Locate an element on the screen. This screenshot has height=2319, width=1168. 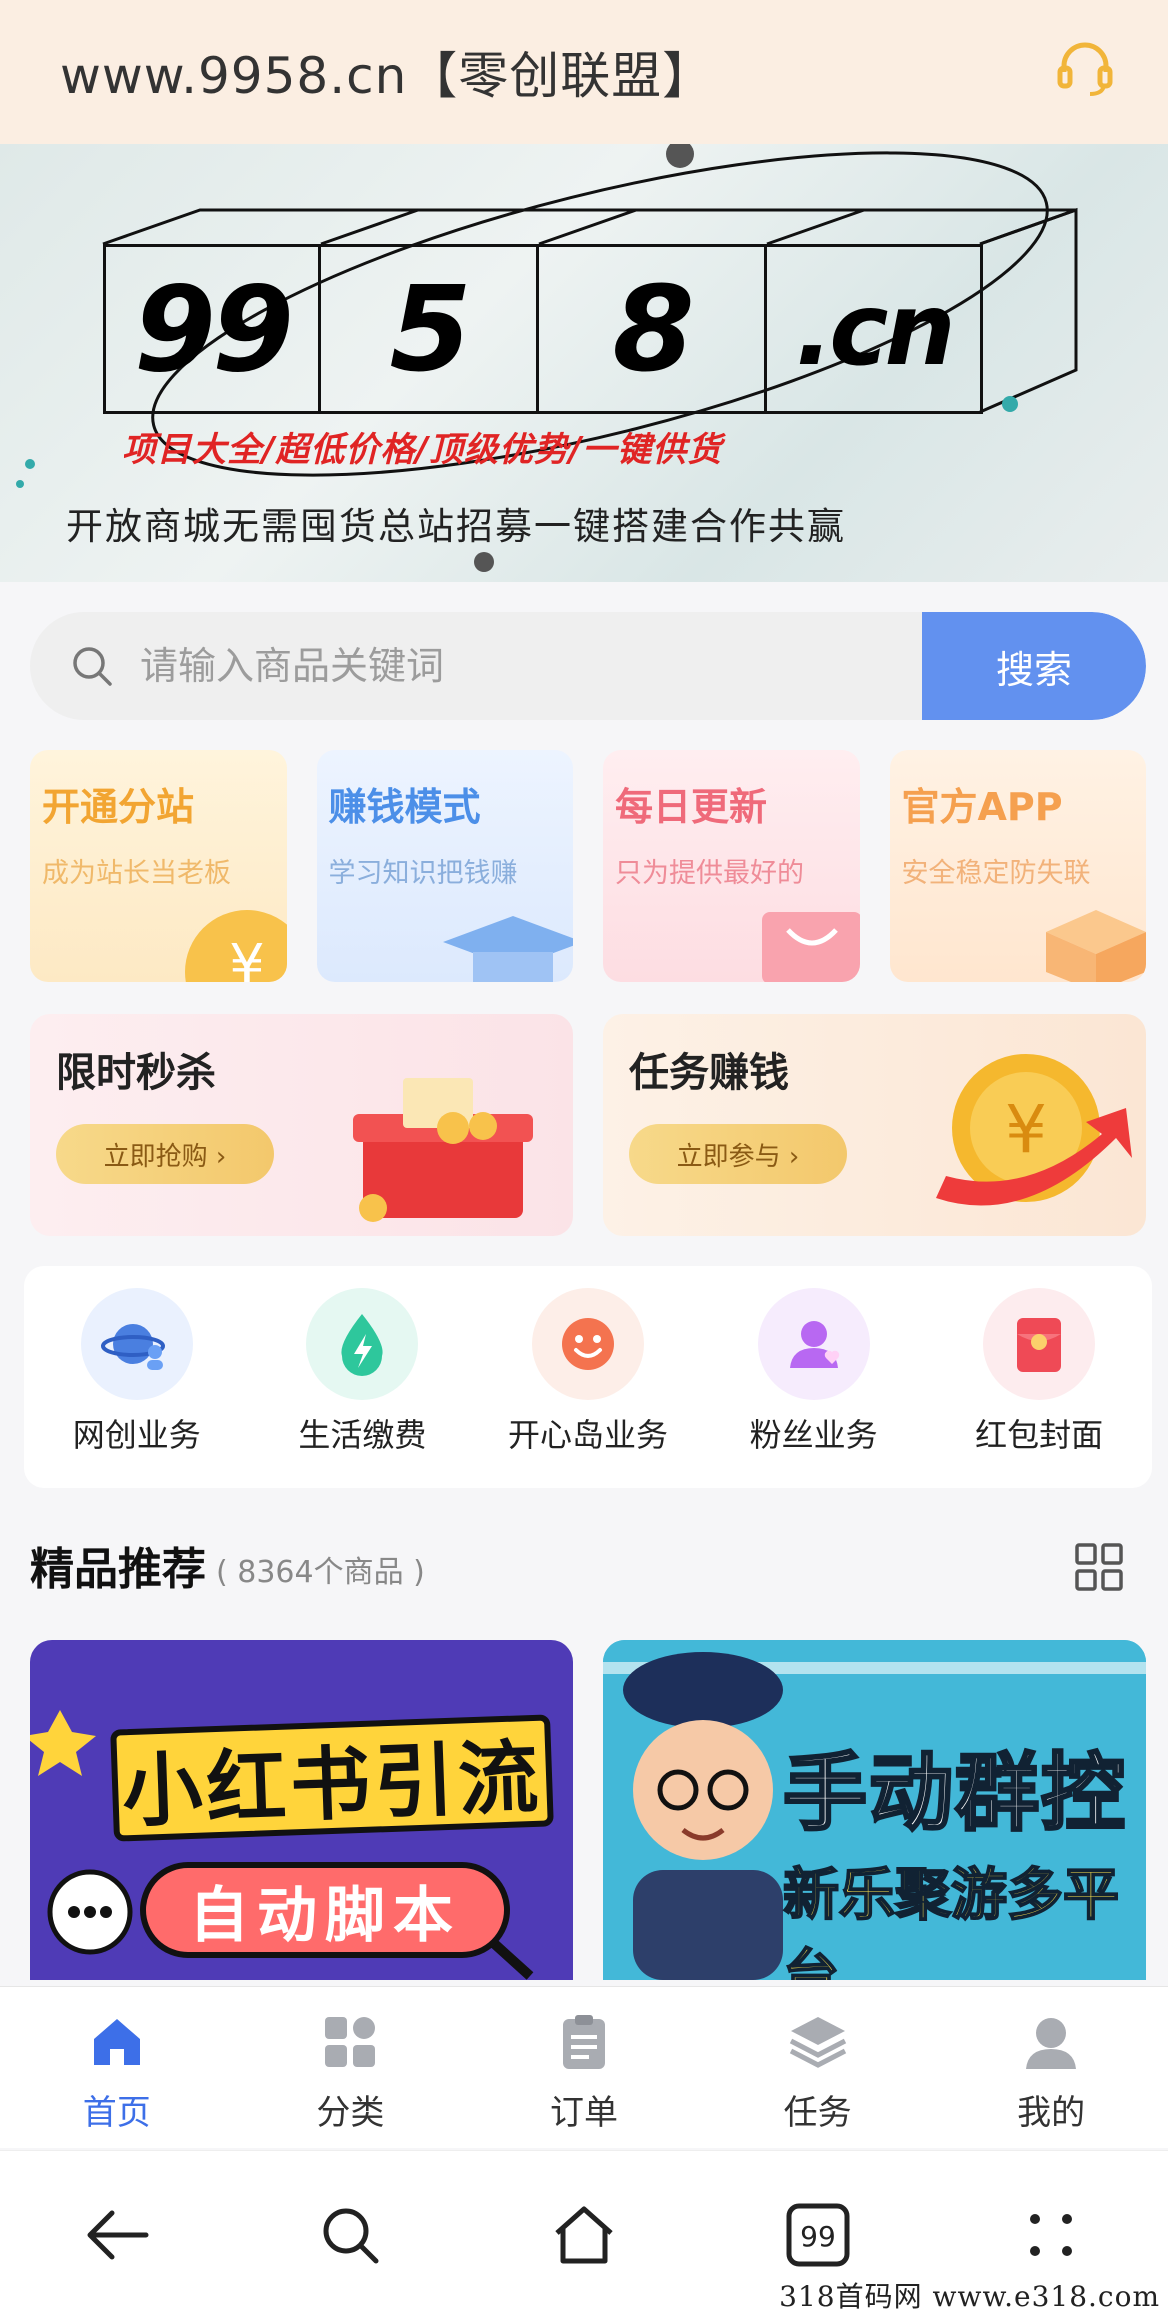
dots-menu-icon is located at coordinates (1051, 2235).